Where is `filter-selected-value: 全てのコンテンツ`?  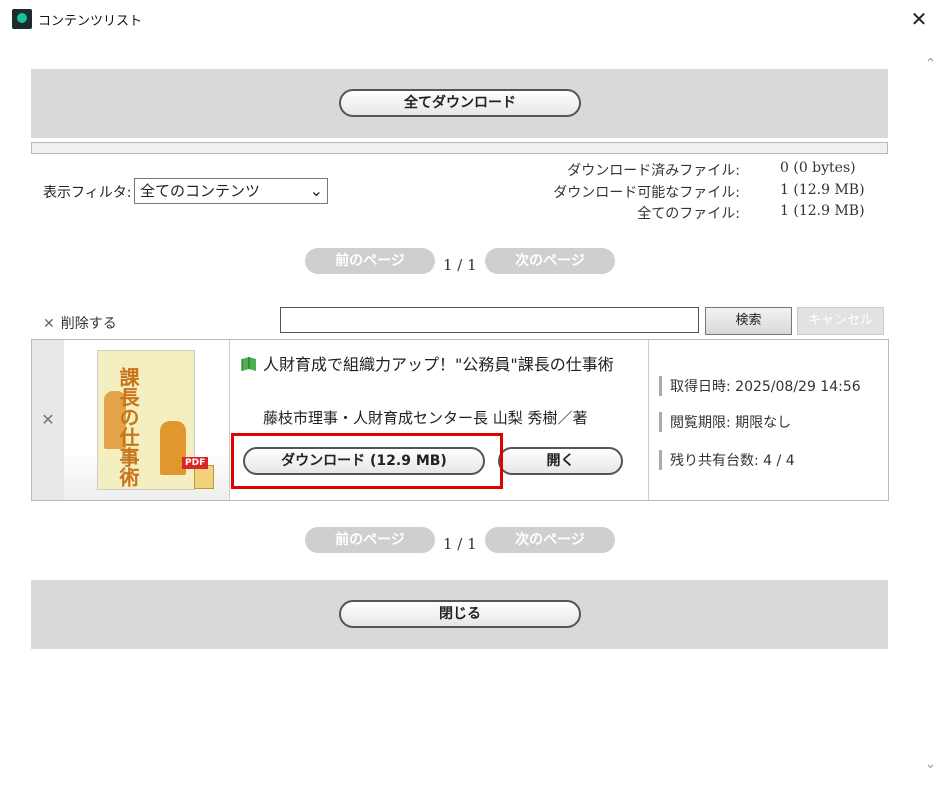
filter-selected-value: 全てのコンテンツ is located at coordinates (200, 191).